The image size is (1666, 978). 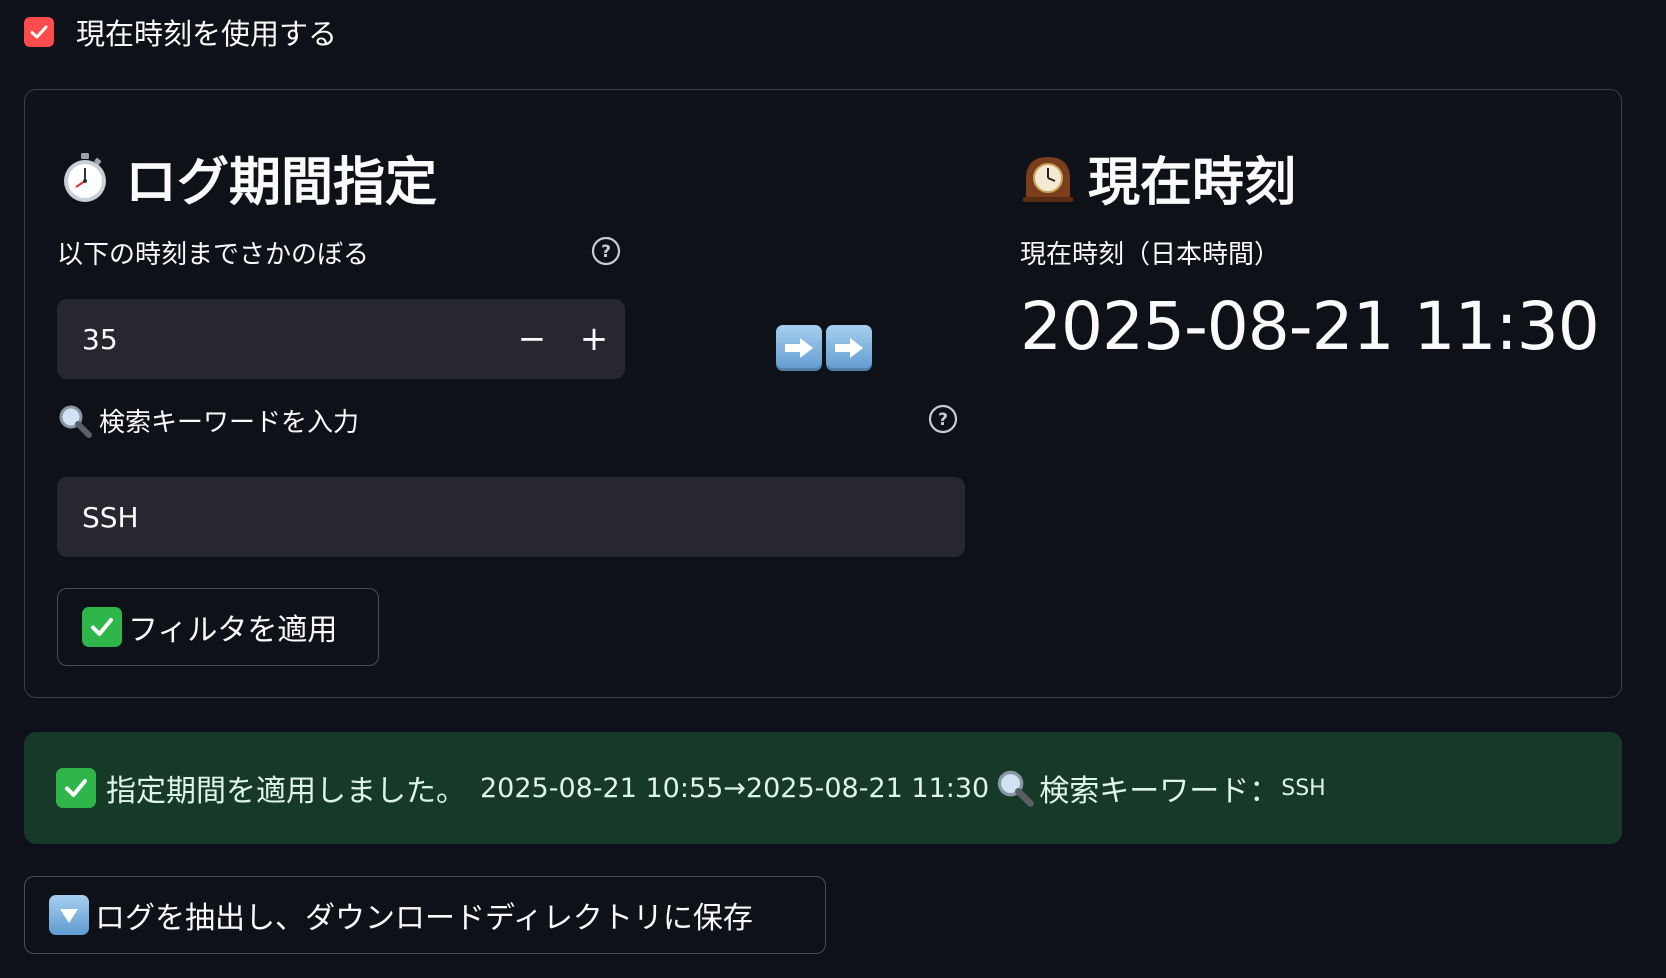 I want to click on log-period-heading-text: ログ期間指定, so click(x=281, y=182).